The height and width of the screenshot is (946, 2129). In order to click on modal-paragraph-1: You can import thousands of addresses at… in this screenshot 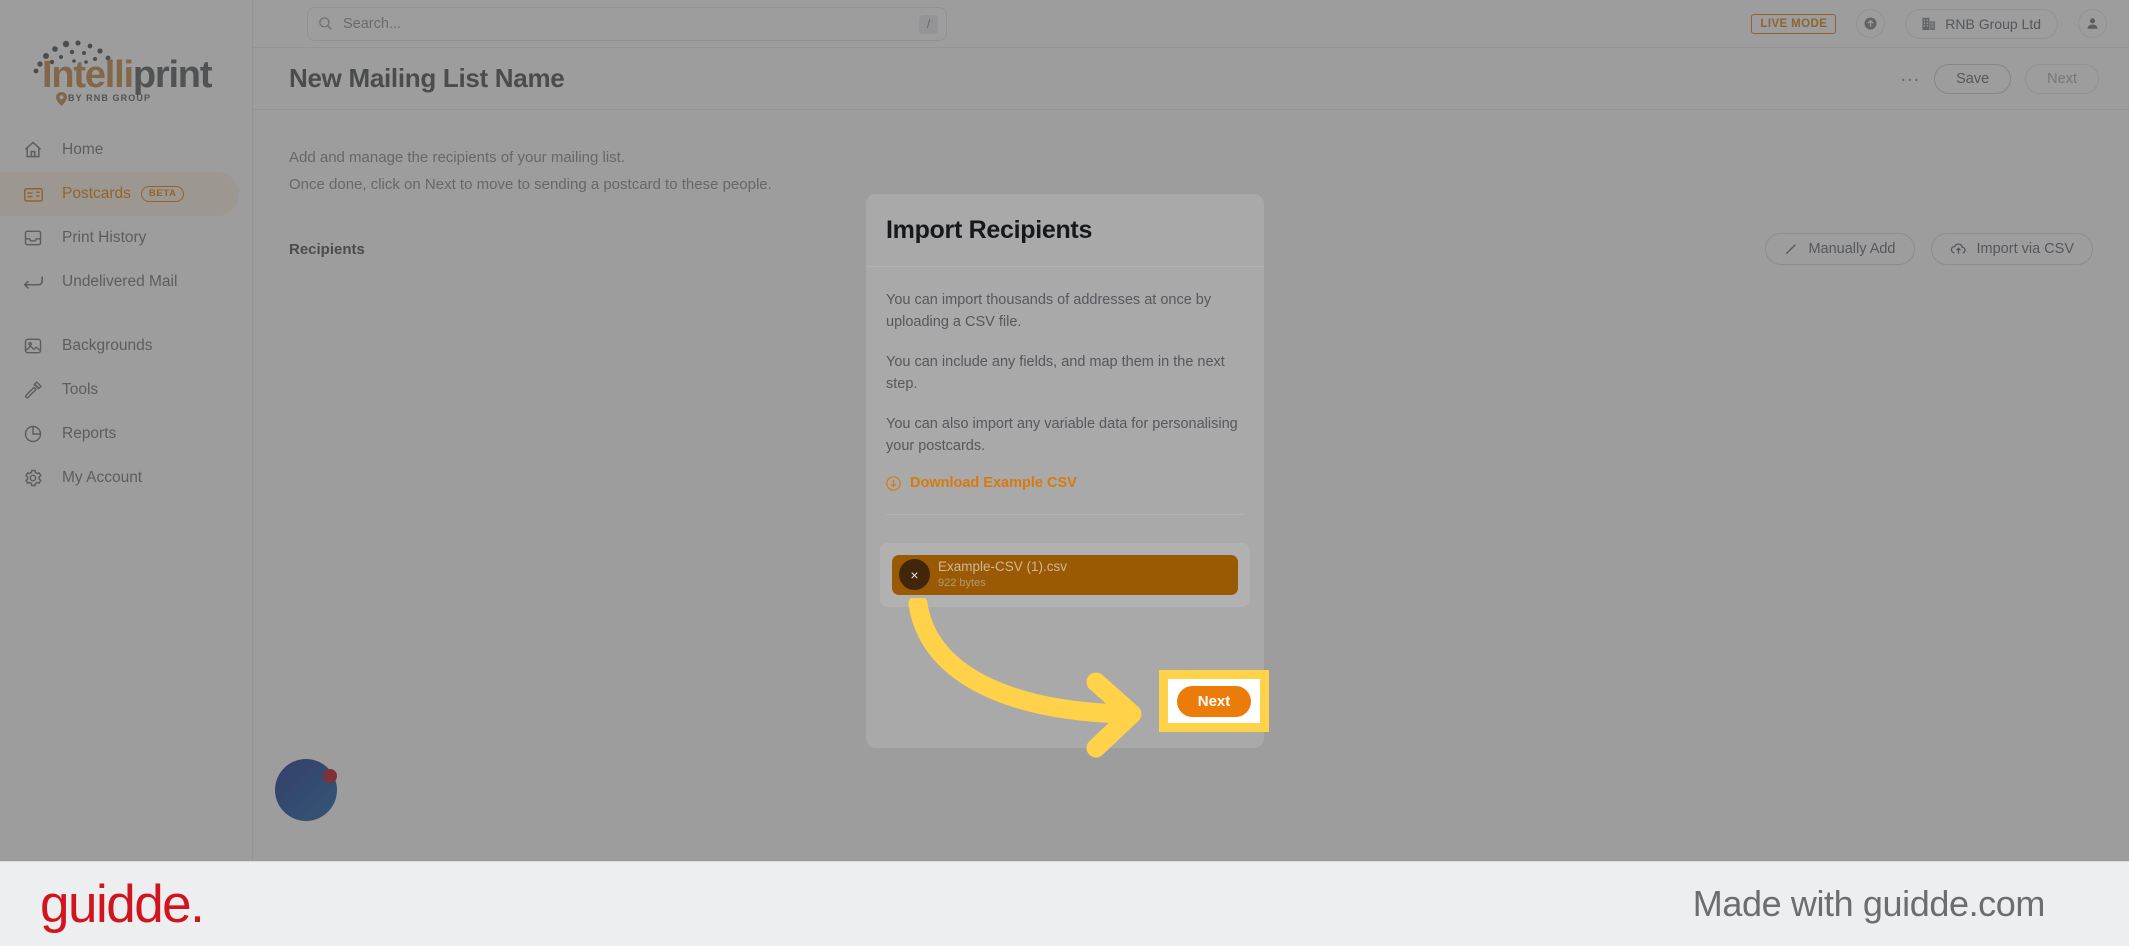, I will do `click(1049, 311)`.